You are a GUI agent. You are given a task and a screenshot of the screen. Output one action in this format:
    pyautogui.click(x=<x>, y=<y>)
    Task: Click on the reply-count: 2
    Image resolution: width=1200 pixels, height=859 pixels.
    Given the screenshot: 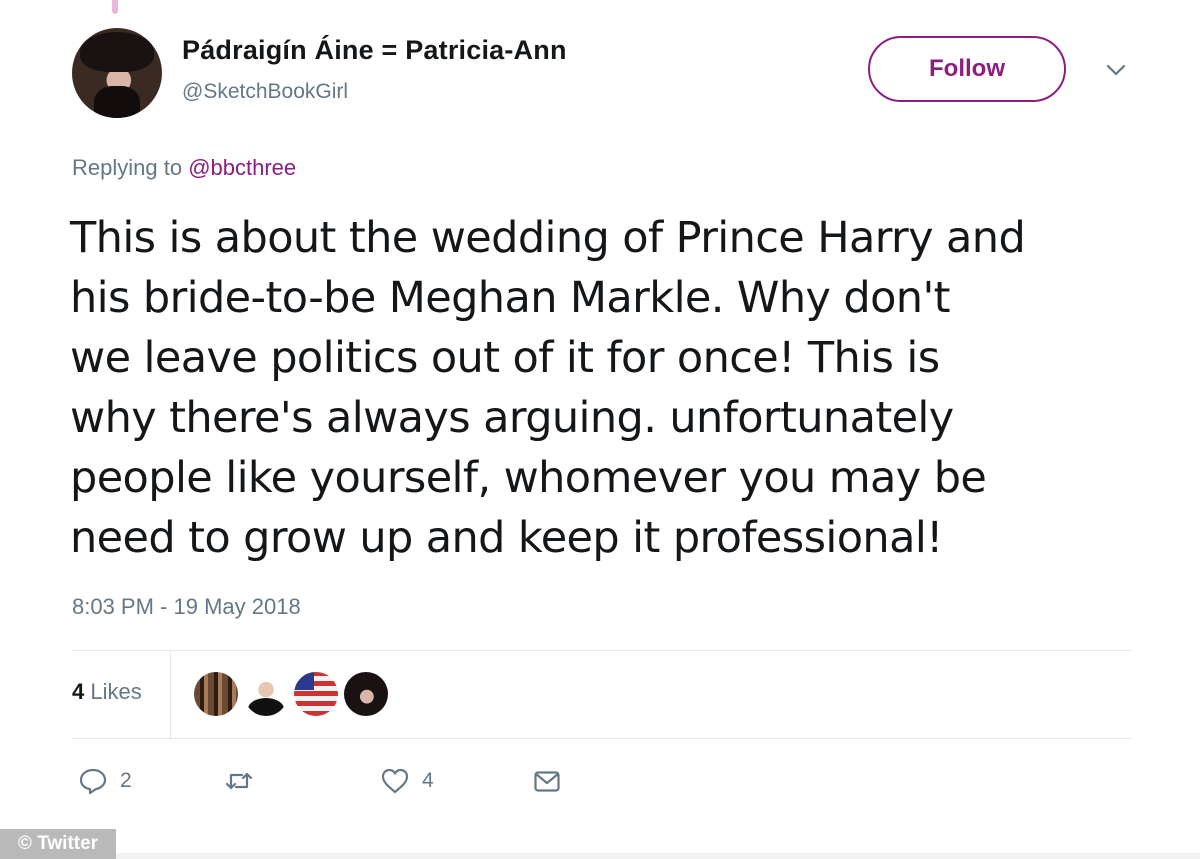 What is the action you would take?
    pyautogui.click(x=126, y=780)
    